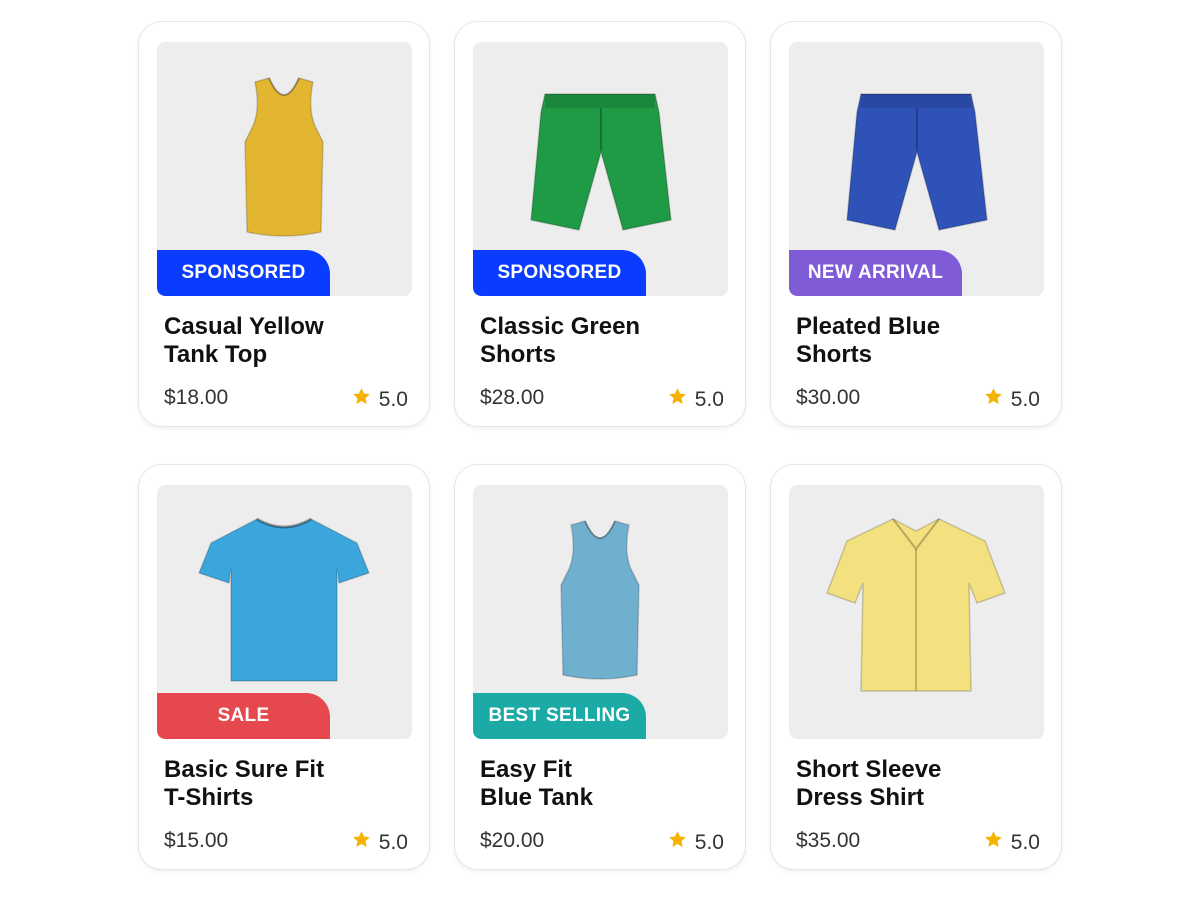  I want to click on blue-tank-image: BEST SELLING, so click(600, 612).